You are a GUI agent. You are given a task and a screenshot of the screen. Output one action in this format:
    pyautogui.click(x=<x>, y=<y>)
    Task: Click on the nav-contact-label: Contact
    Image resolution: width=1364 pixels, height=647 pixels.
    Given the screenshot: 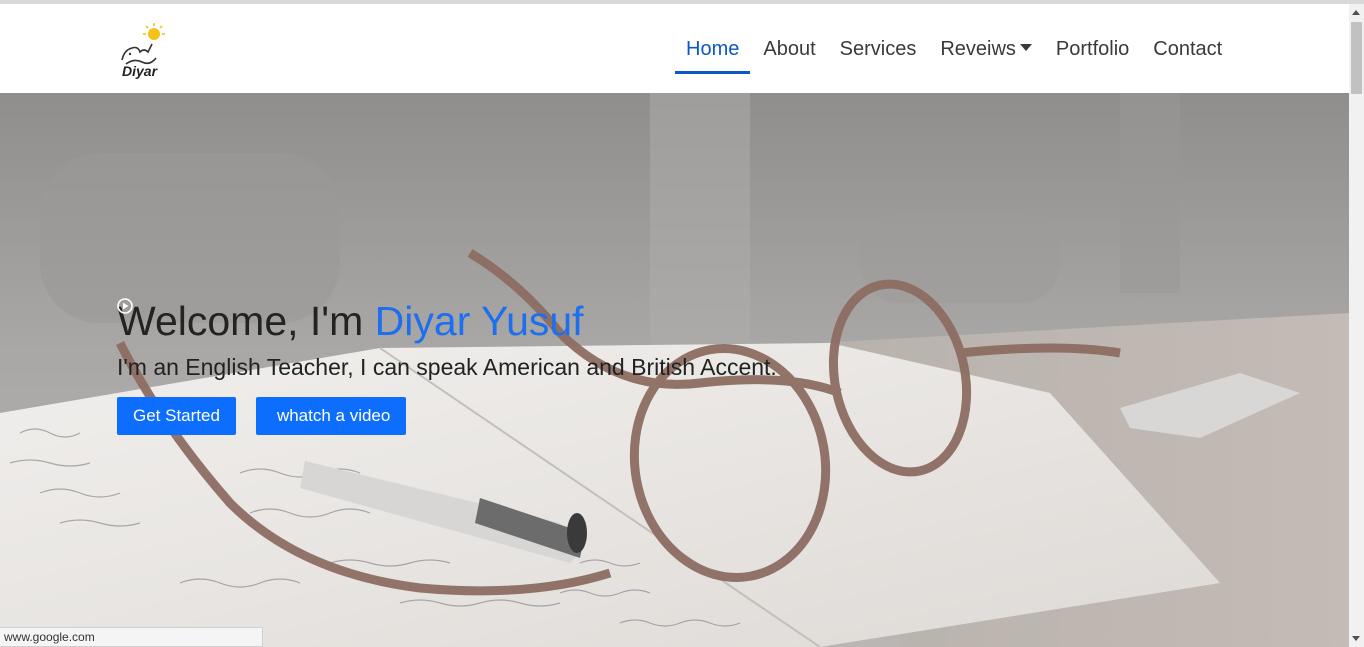 What is the action you would take?
    pyautogui.click(x=1188, y=49)
    